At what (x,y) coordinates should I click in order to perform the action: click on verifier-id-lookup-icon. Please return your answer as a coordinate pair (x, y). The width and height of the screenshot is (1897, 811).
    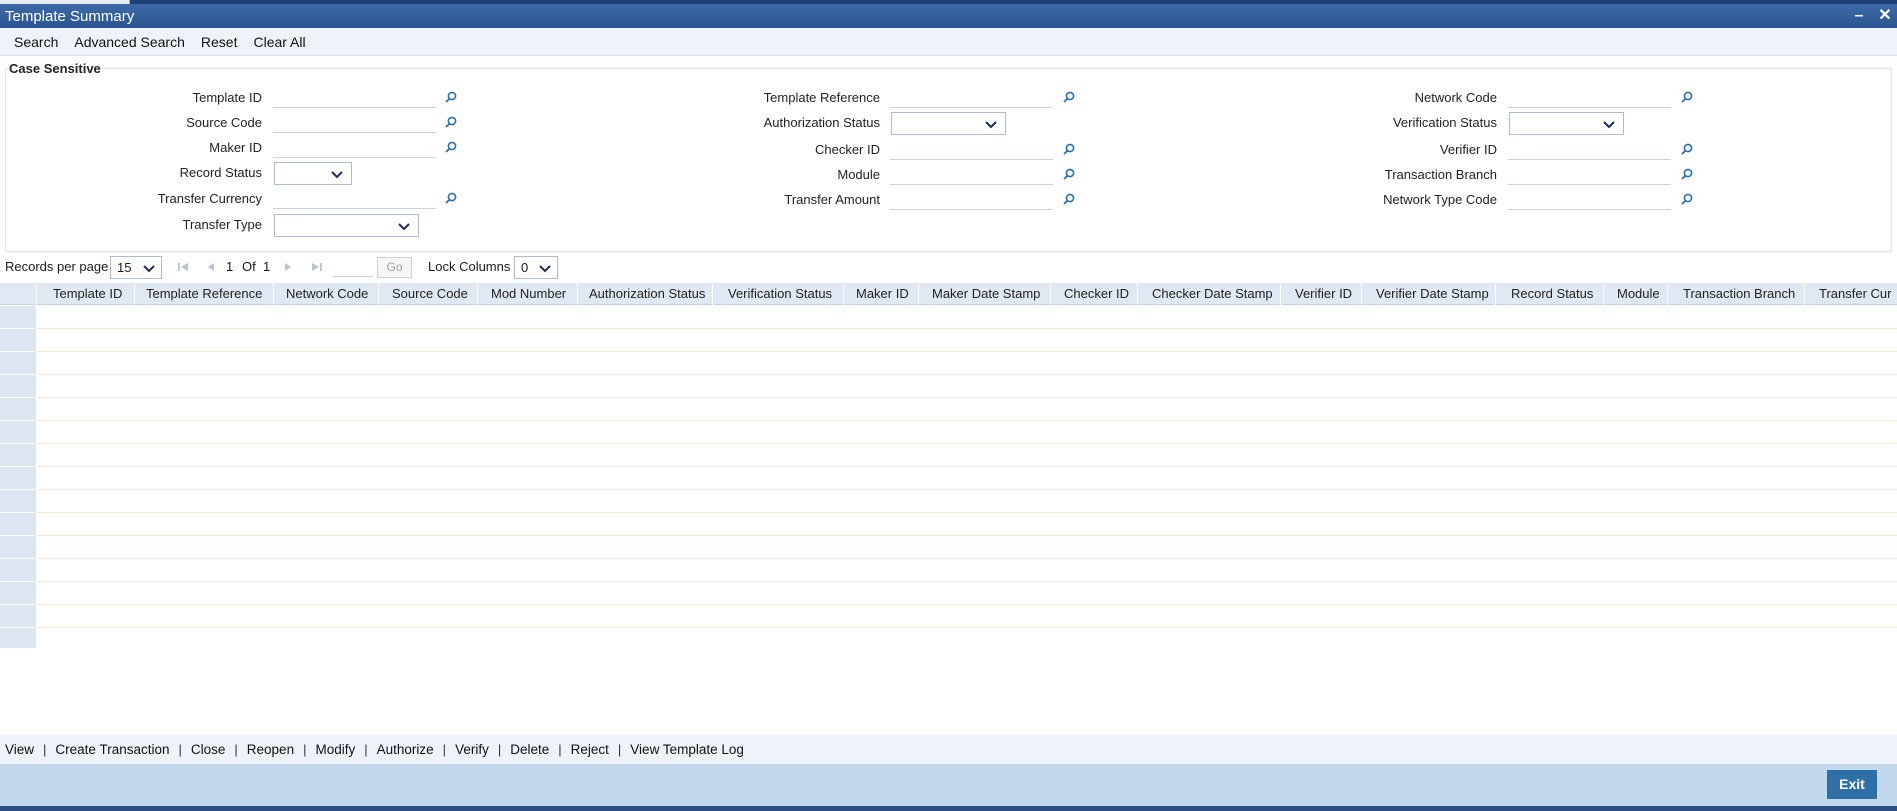
    Looking at the image, I should click on (1687, 149).